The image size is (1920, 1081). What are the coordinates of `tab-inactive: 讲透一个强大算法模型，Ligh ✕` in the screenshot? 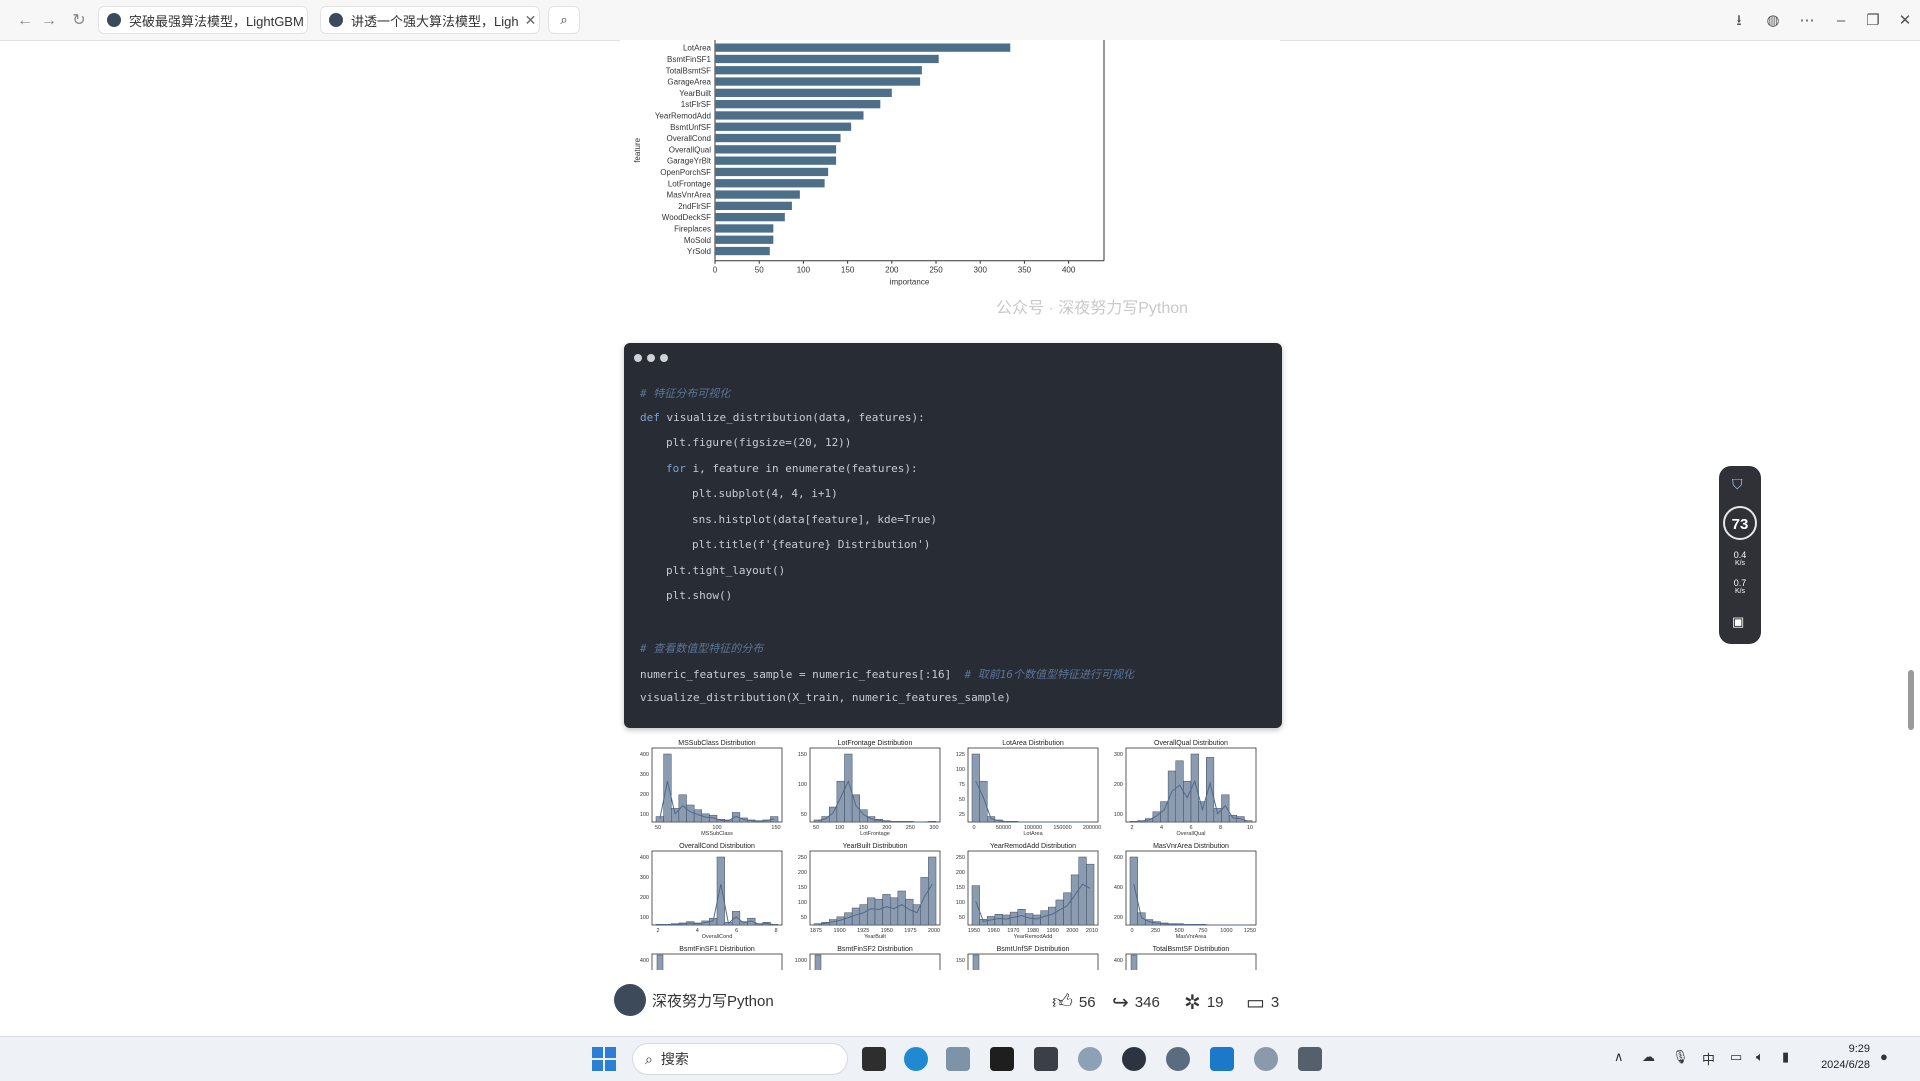 It's located at (430, 20).